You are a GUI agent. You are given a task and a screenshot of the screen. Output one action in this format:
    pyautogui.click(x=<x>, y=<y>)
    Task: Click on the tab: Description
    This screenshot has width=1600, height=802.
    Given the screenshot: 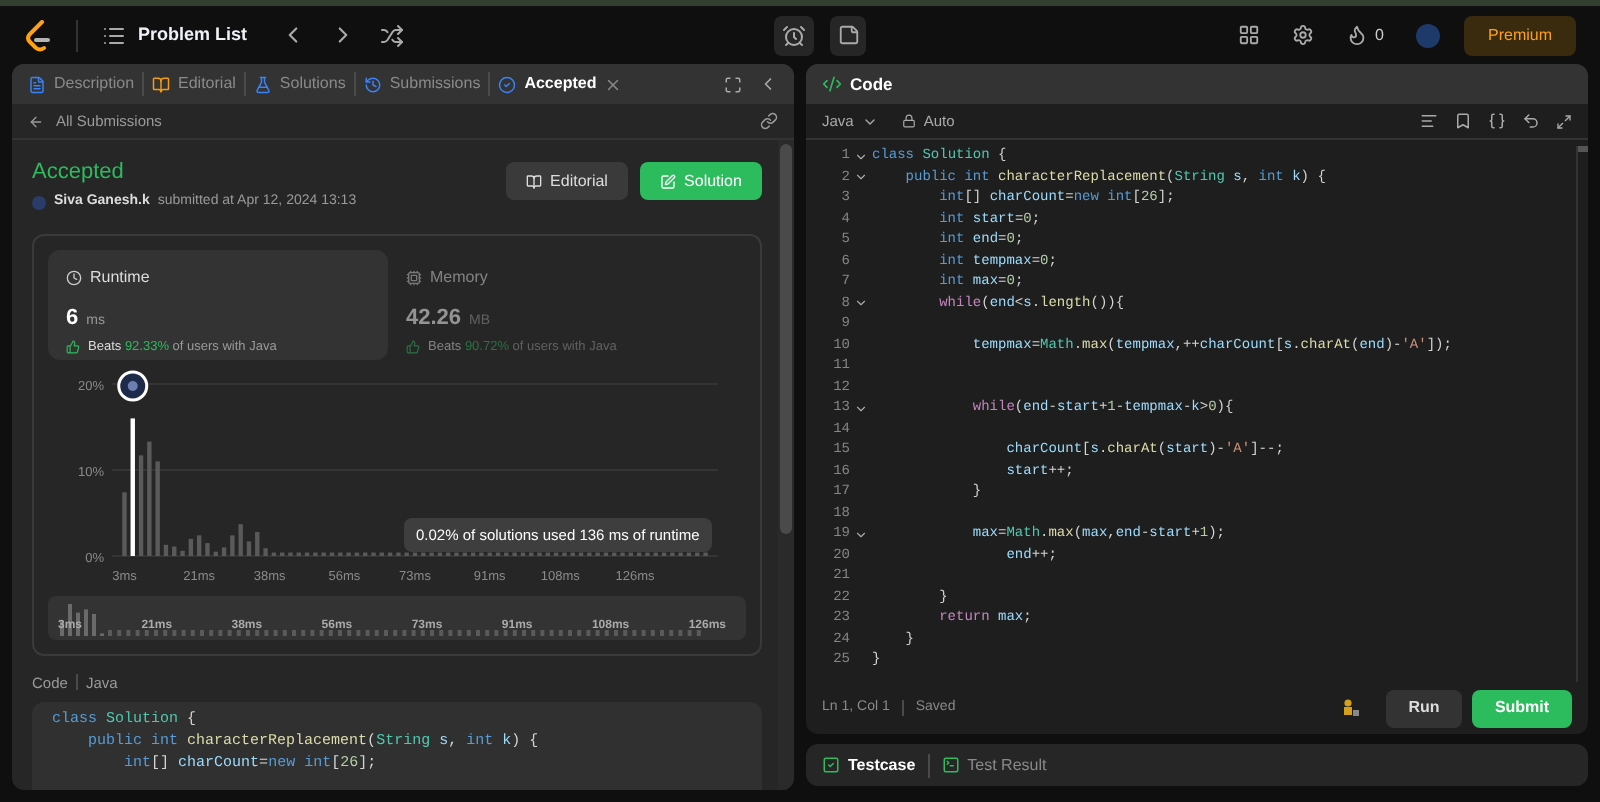 What is the action you would take?
    pyautogui.click(x=81, y=84)
    